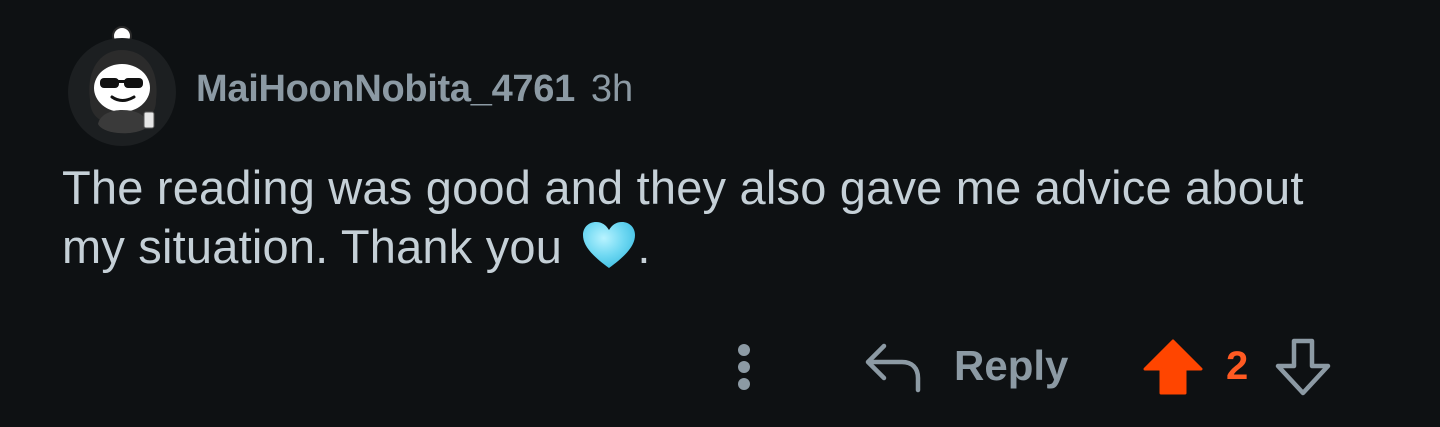 The width and height of the screenshot is (1440, 427). What do you see at coordinates (609, 245) in the screenshot?
I see `light-blue-heart-icon` at bounding box center [609, 245].